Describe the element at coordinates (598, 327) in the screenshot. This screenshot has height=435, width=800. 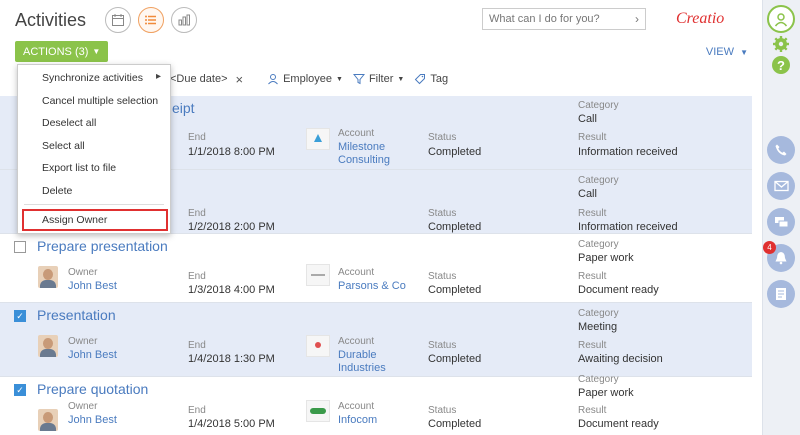
I see `category-value: Meeting` at that location.